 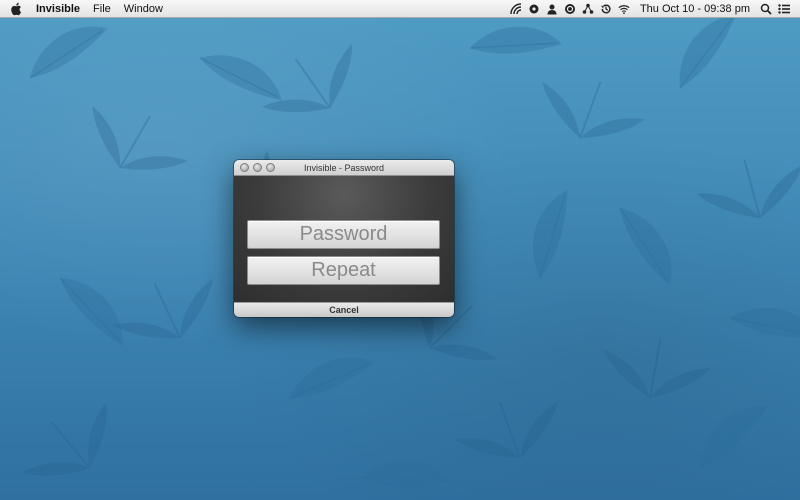 I want to click on status-area: Thu Oct 10 - 09:38 pm, so click(x=655, y=9).